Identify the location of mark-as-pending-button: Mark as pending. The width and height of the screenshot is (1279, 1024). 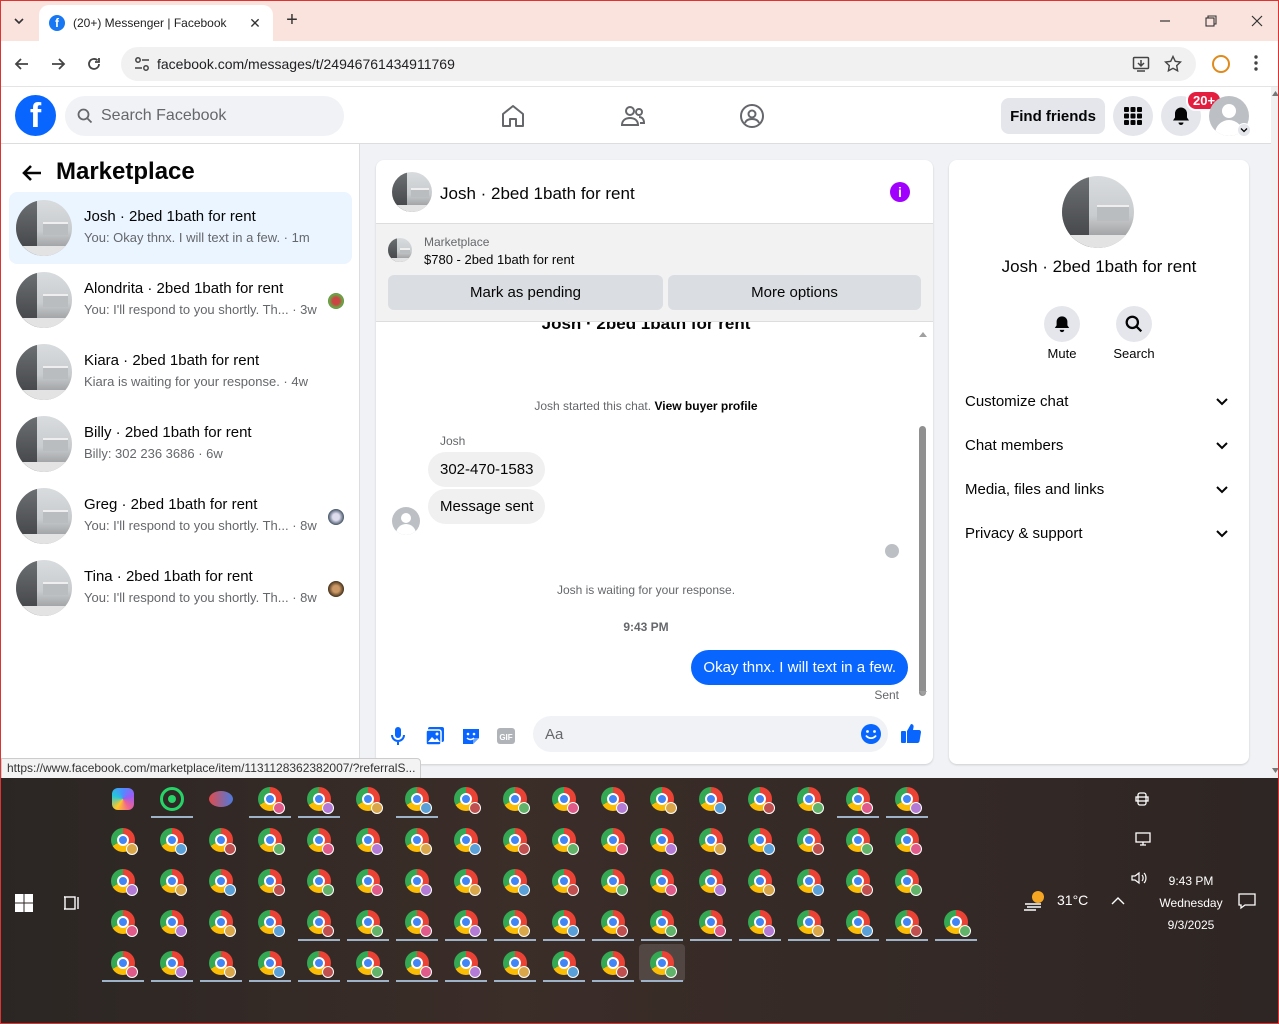
(525, 292).